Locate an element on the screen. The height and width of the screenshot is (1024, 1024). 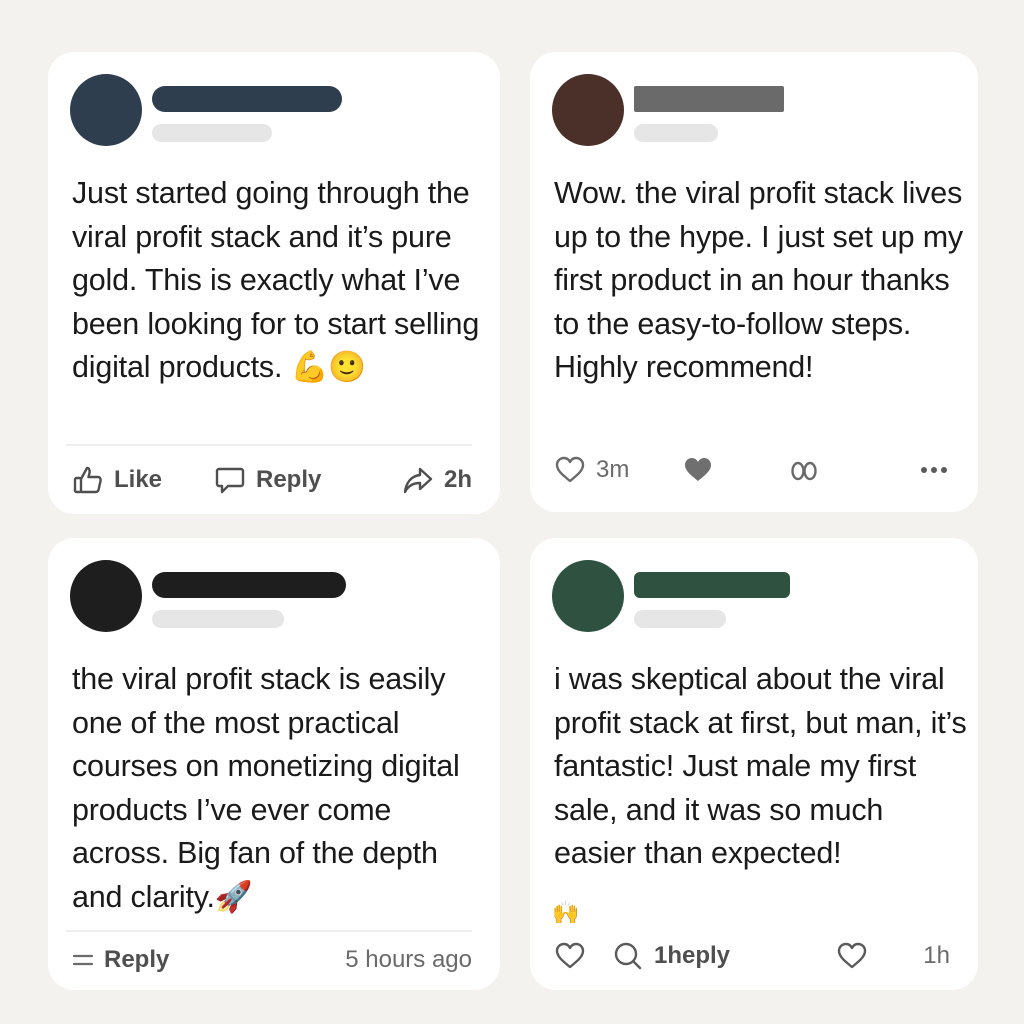
reply-button: 1heply is located at coordinates (671, 956).